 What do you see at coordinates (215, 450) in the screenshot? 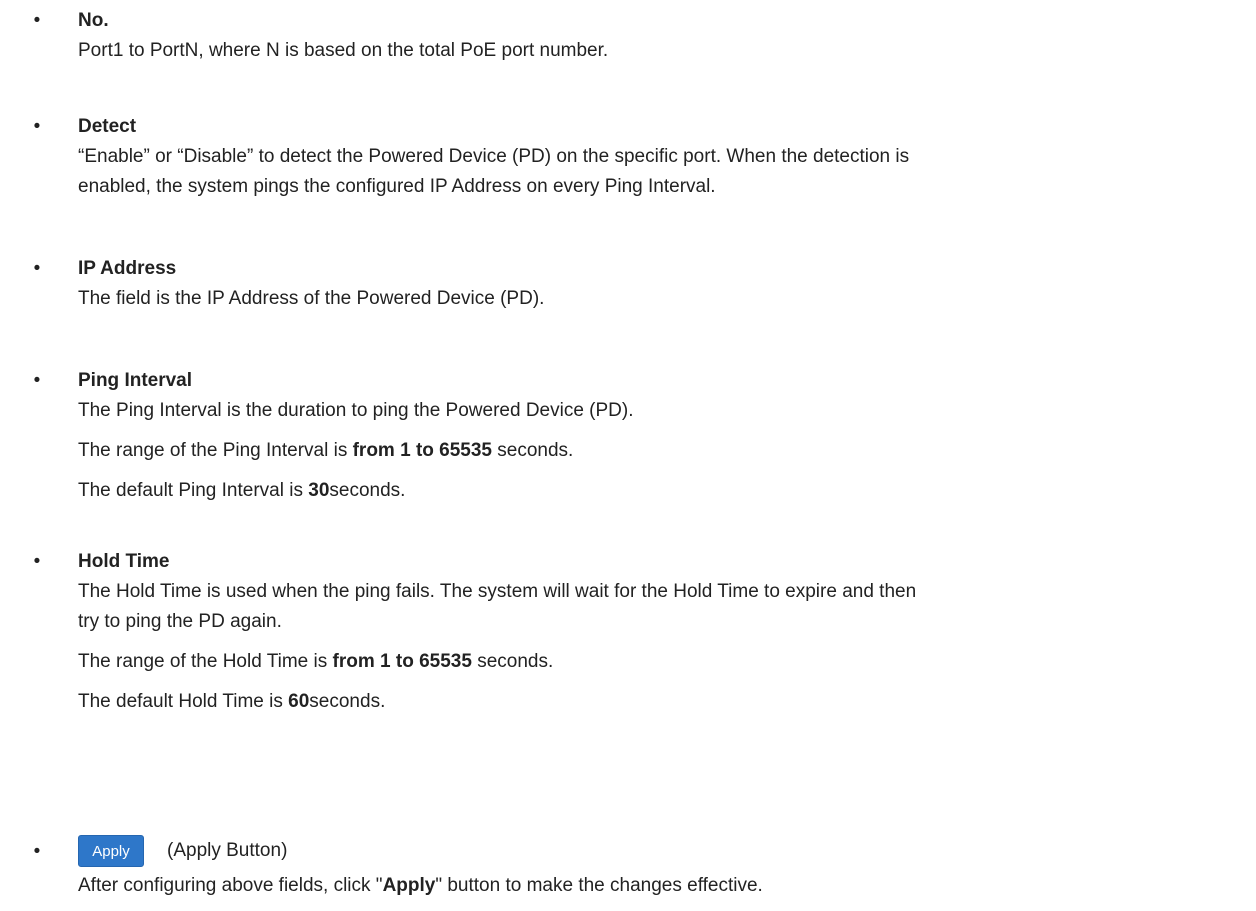
I see `range-prefix: The range of the Ping Interval is` at bounding box center [215, 450].